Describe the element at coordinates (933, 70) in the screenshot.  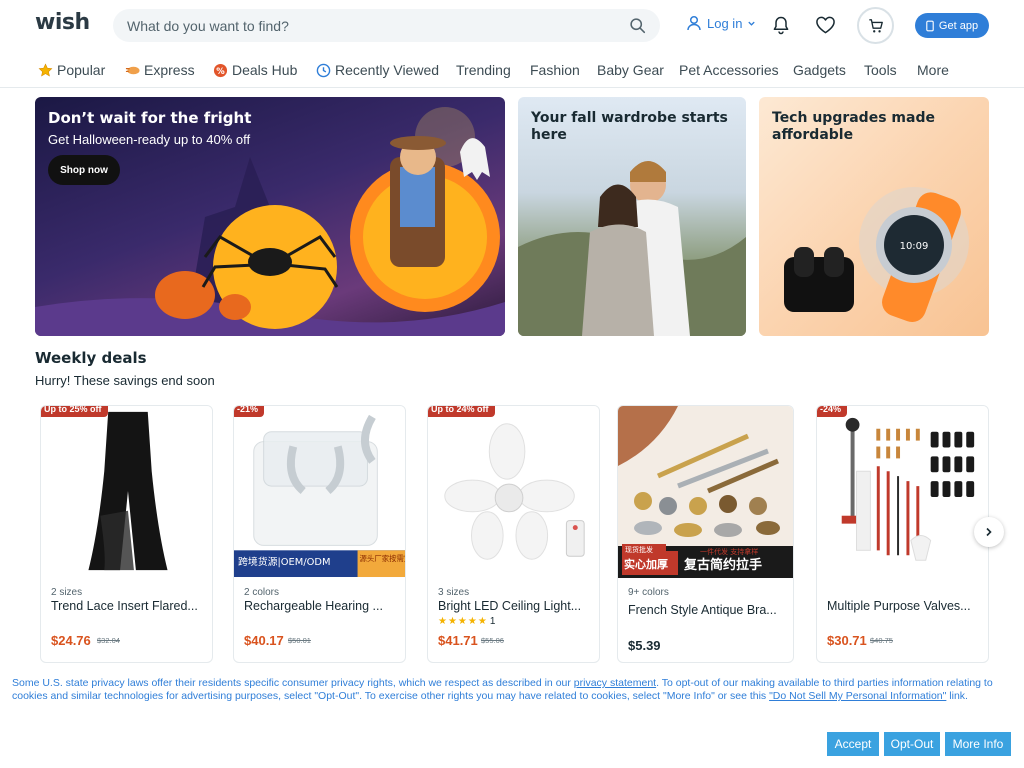
I see `nav-item-more: More` at that location.